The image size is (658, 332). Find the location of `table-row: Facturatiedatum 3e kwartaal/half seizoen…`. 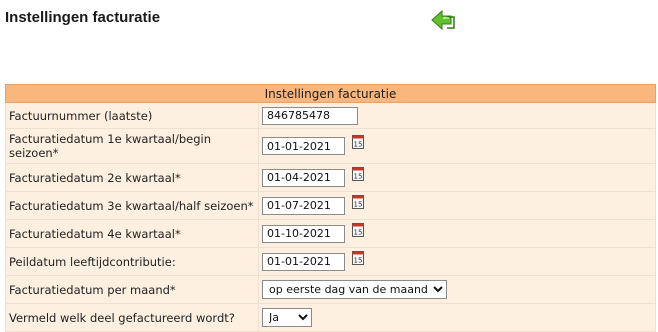

table-row: Facturatiedatum 3e kwartaal/half seizoen… is located at coordinates (330, 205).